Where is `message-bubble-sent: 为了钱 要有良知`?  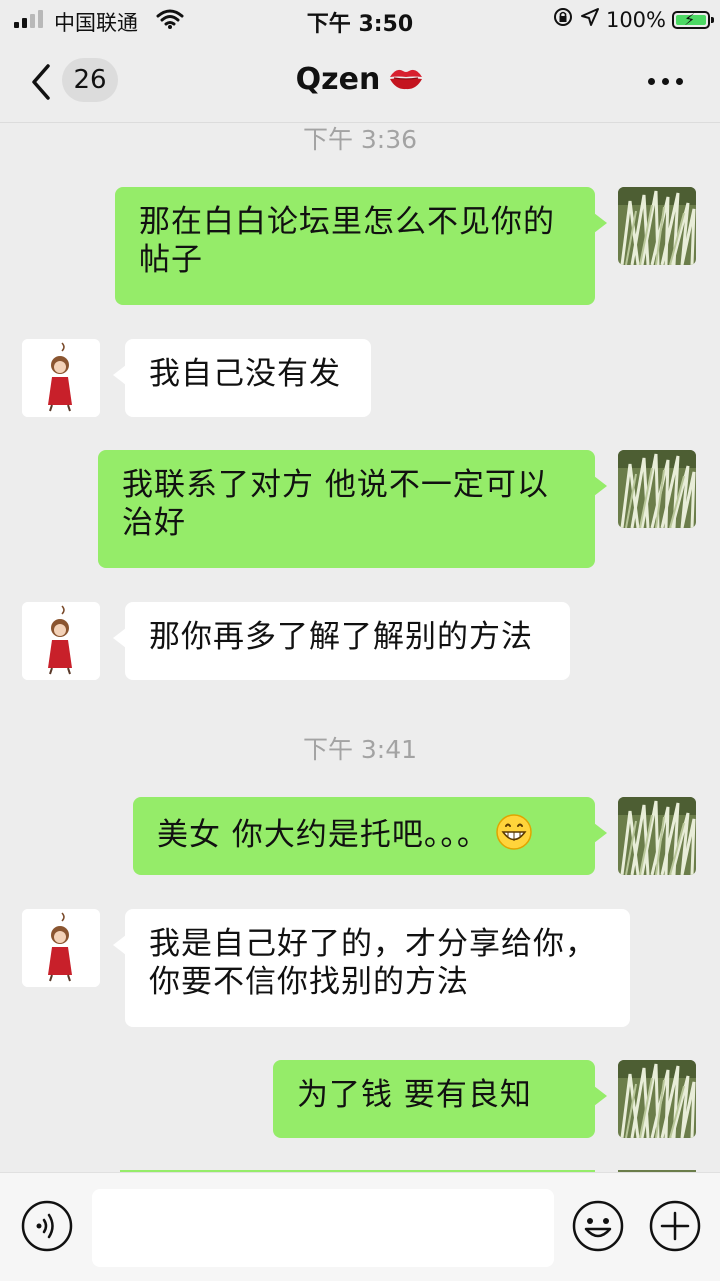 message-bubble-sent: 为了钱 要有良知 is located at coordinates (440, 1099).